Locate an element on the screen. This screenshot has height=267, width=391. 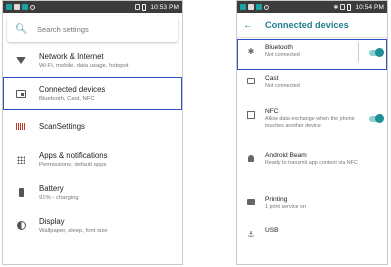
clock: 10:54 PM is located at coordinates (369, 7).